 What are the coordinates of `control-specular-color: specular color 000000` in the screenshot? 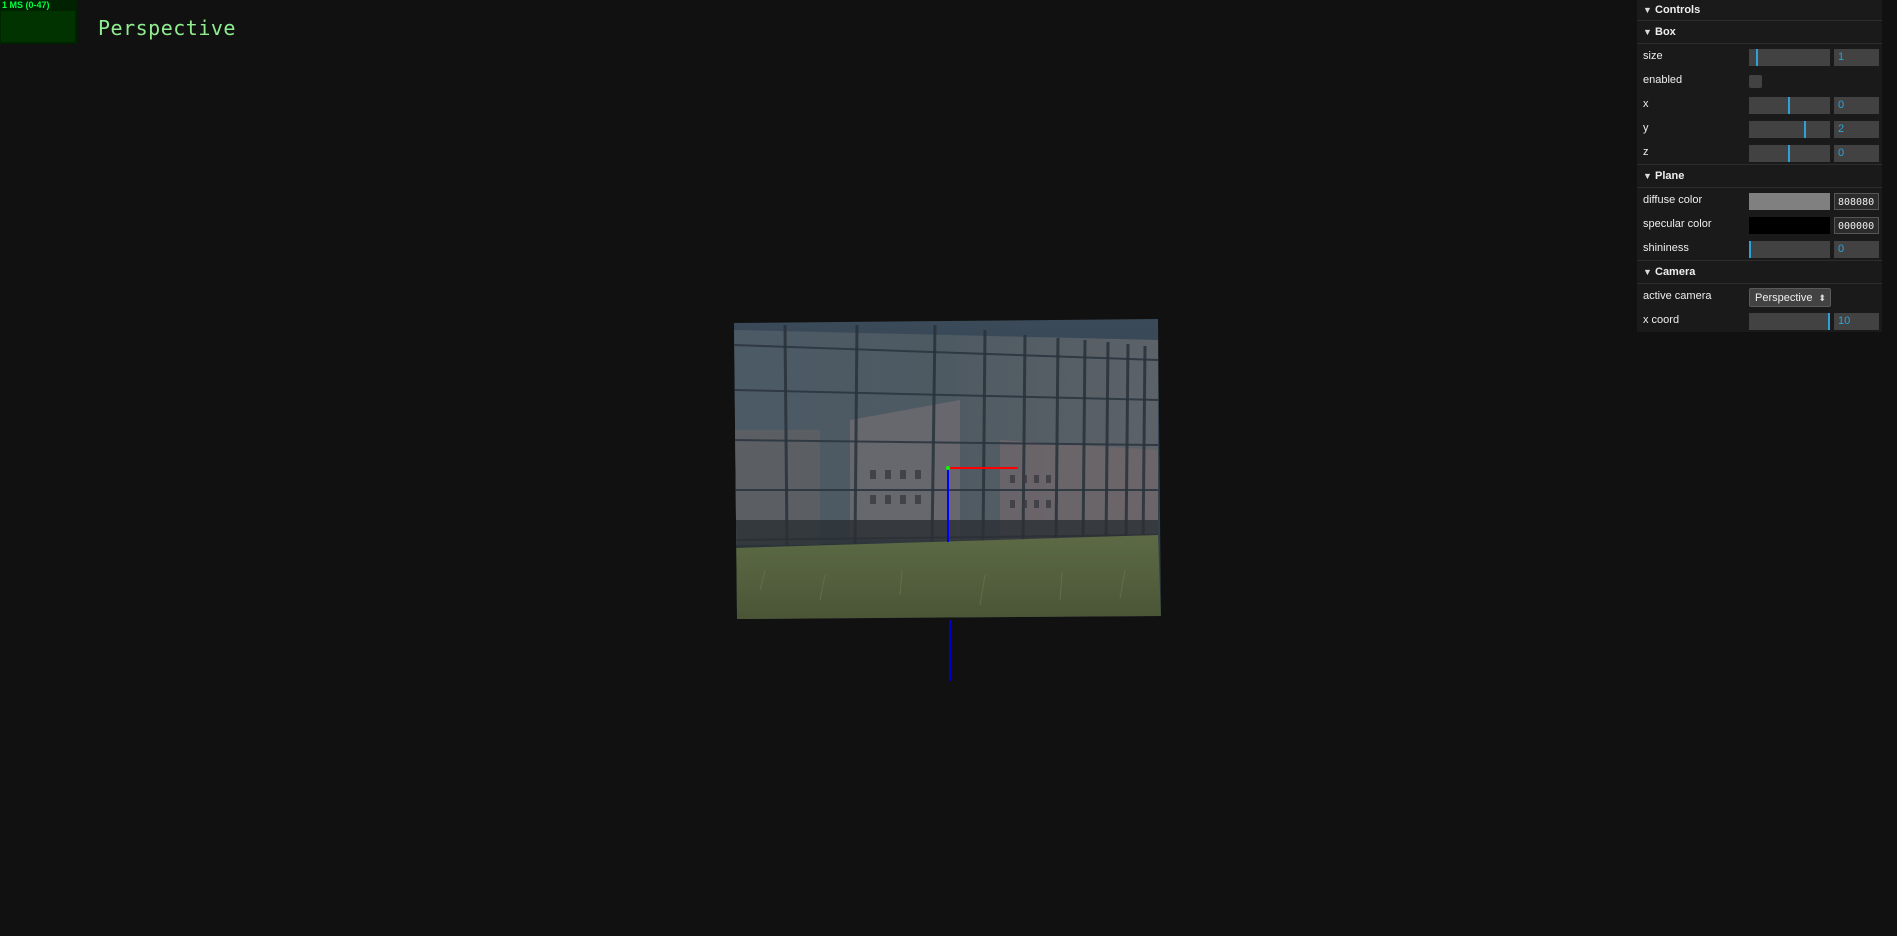 It's located at (1759, 224).